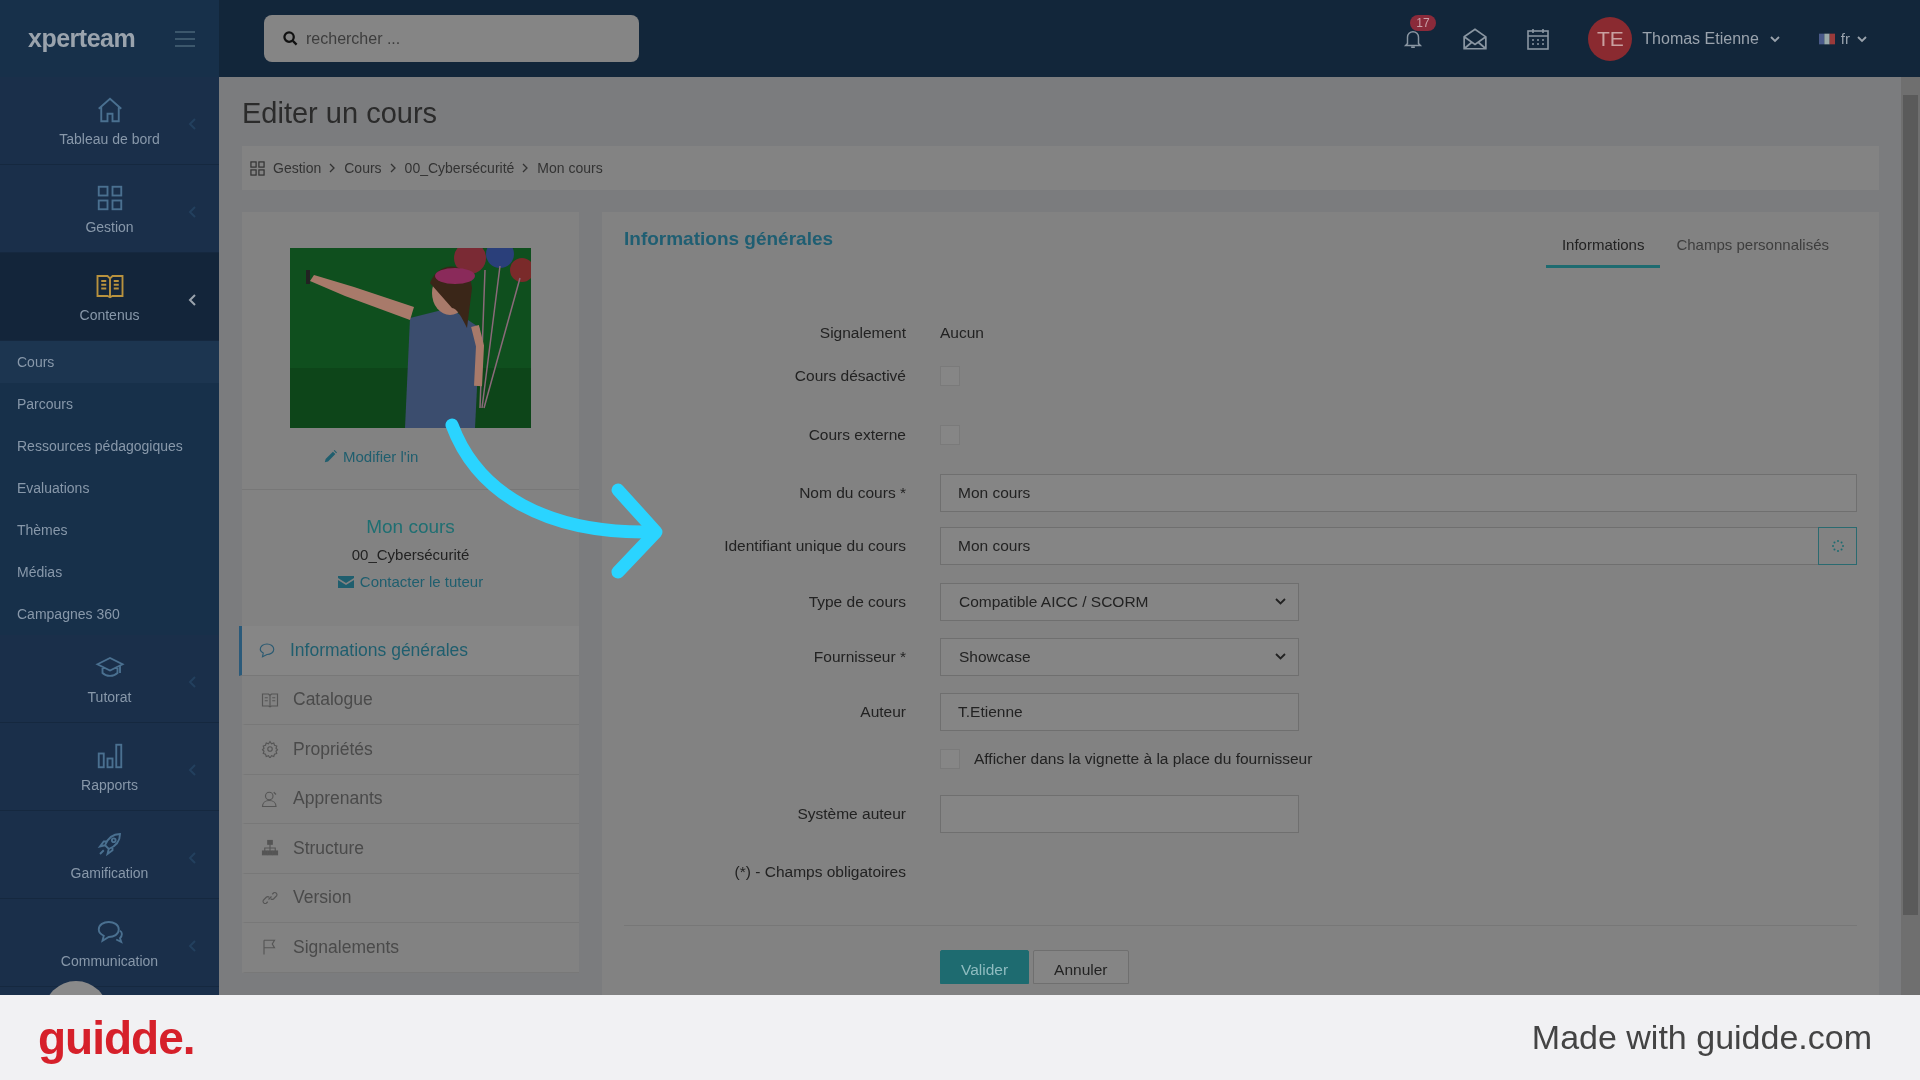 This screenshot has height=1080, width=1920. What do you see at coordinates (852, 493) in the screenshot?
I see `field-label: Nom du cours *` at bounding box center [852, 493].